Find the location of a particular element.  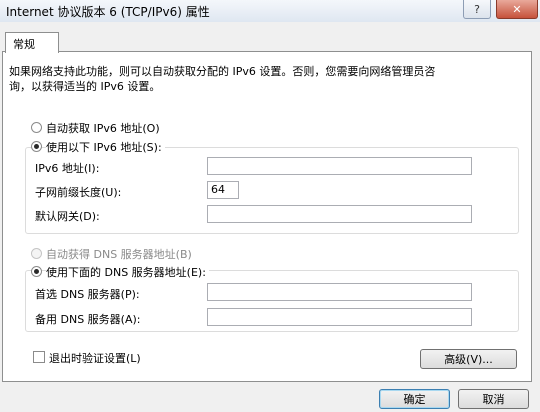

title-bar: Internet 协议版本 6 (TCP/IPv6) 属性 ? ✕ is located at coordinates (270, 11).